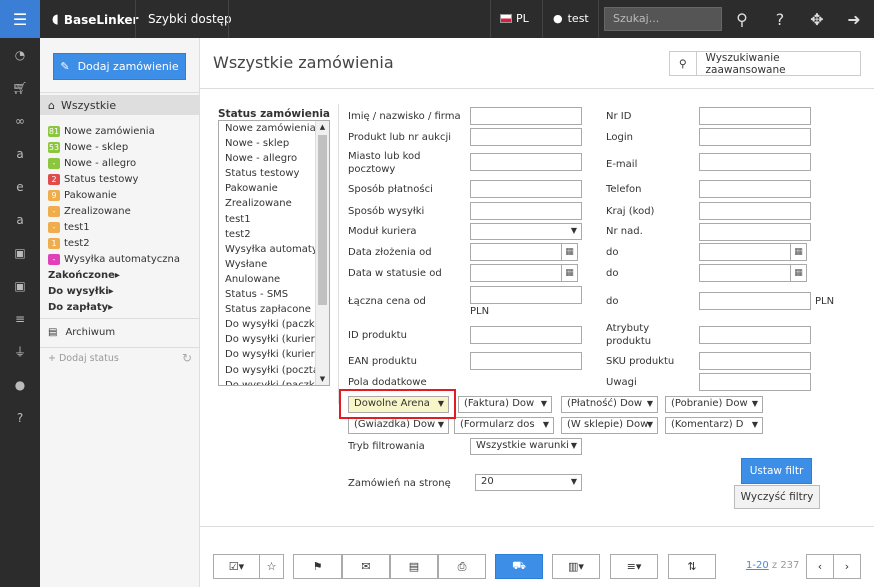 This screenshot has height=587, width=874. What do you see at coordinates (20, 19) in the screenshot?
I see `menu-icon: ☰` at bounding box center [20, 19].